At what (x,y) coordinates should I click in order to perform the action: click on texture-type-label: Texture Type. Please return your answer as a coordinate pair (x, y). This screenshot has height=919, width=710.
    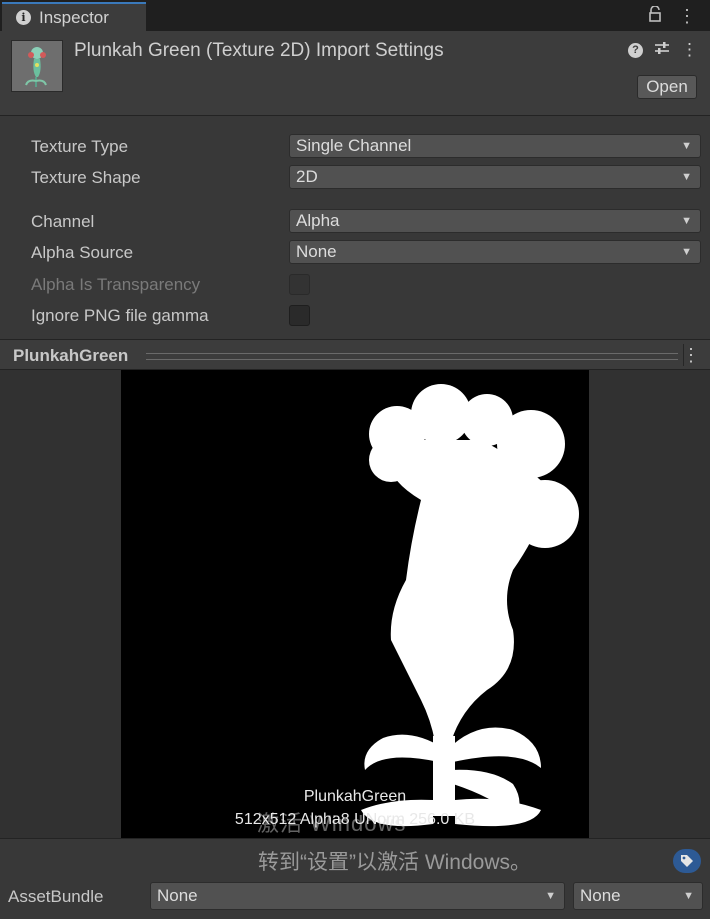
    Looking at the image, I should click on (80, 146).